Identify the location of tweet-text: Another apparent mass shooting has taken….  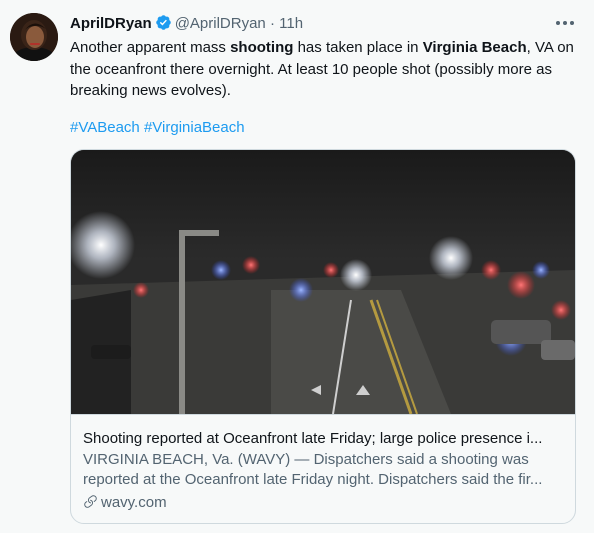
(322, 69).